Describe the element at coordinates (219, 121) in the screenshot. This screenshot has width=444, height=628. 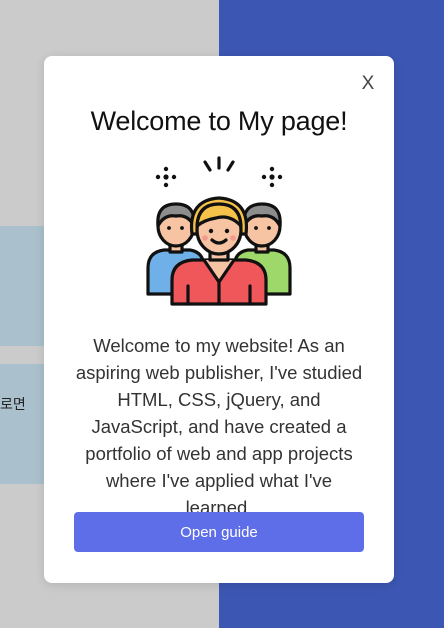
I see `modal-title: Welcome to My page!` at that location.